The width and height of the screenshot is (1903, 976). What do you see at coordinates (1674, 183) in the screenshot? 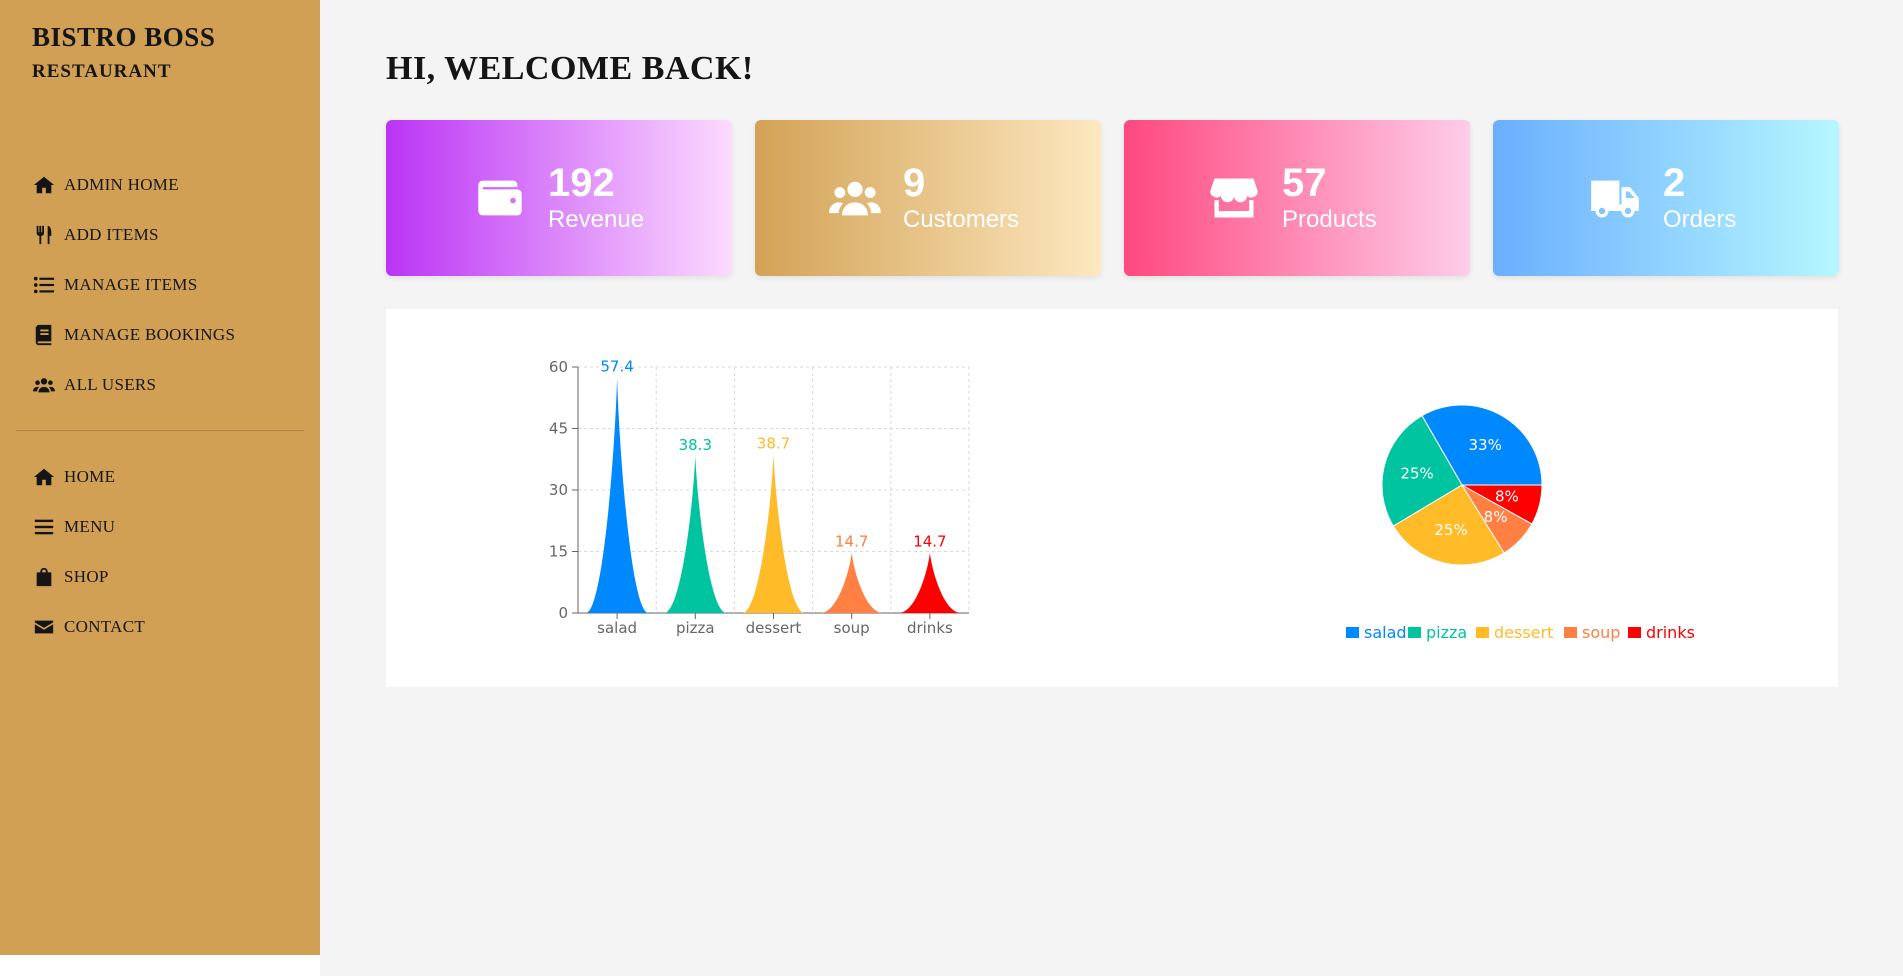
I see `stat-value: 2` at bounding box center [1674, 183].